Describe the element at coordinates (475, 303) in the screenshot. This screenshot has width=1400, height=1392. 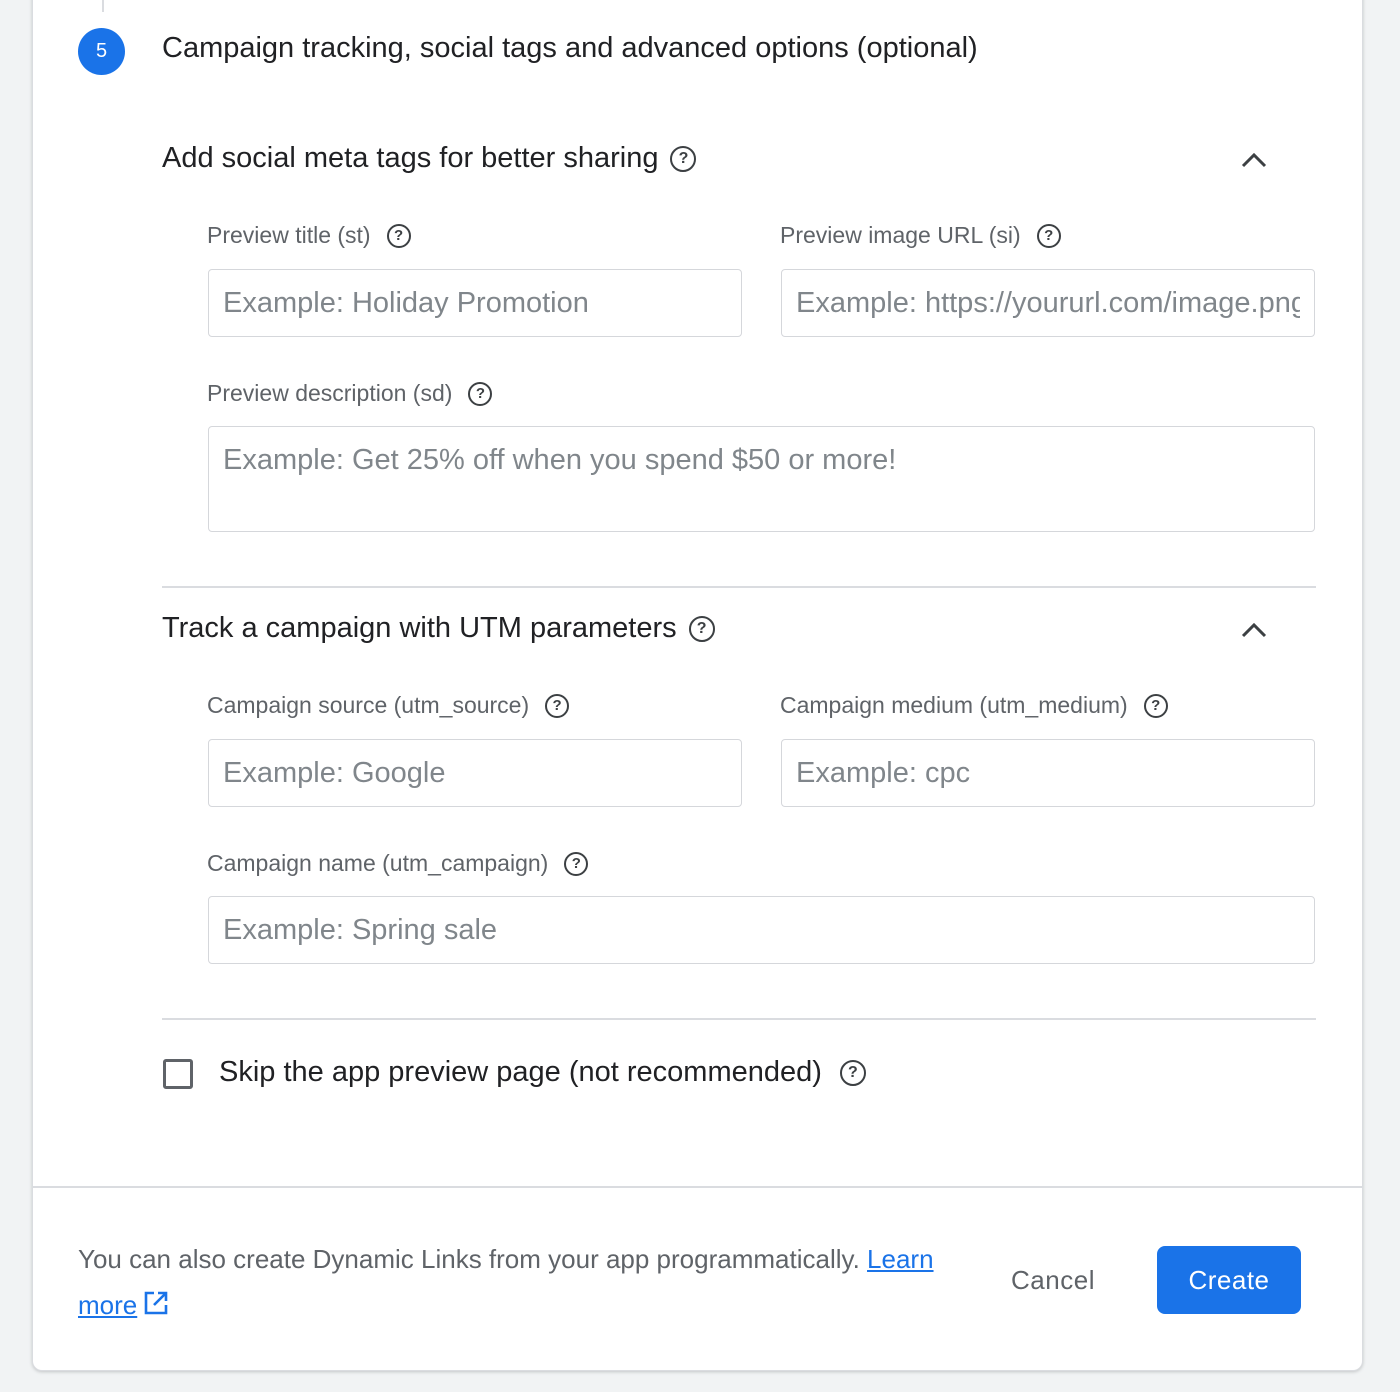
I see `preview-title-input` at that location.